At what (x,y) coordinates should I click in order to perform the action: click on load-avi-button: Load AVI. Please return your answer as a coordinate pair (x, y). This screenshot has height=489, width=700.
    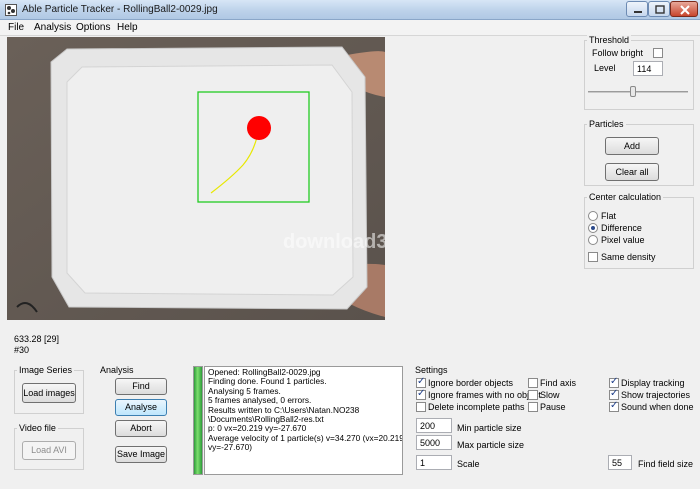
    Looking at the image, I should click on (49, 450).